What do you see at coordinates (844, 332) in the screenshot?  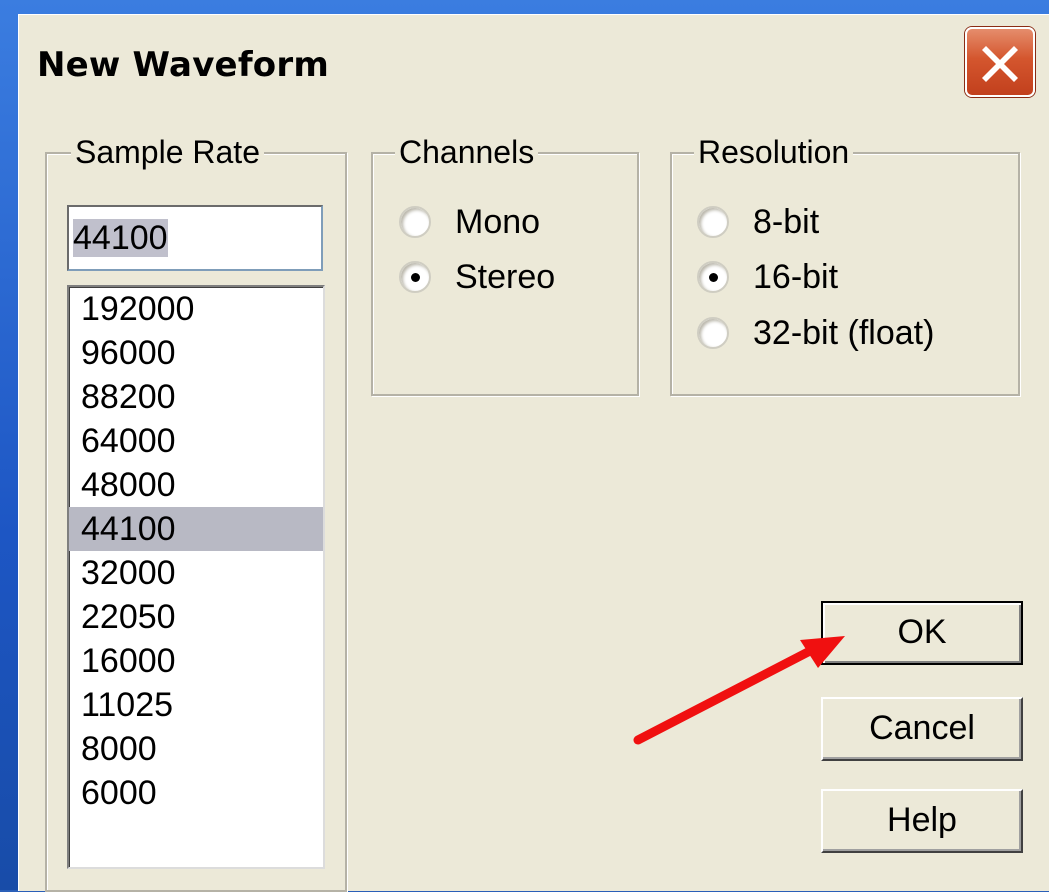 I see `radio-32bit-float-label: 32-bit (float)` at bounding box center [844, 332].